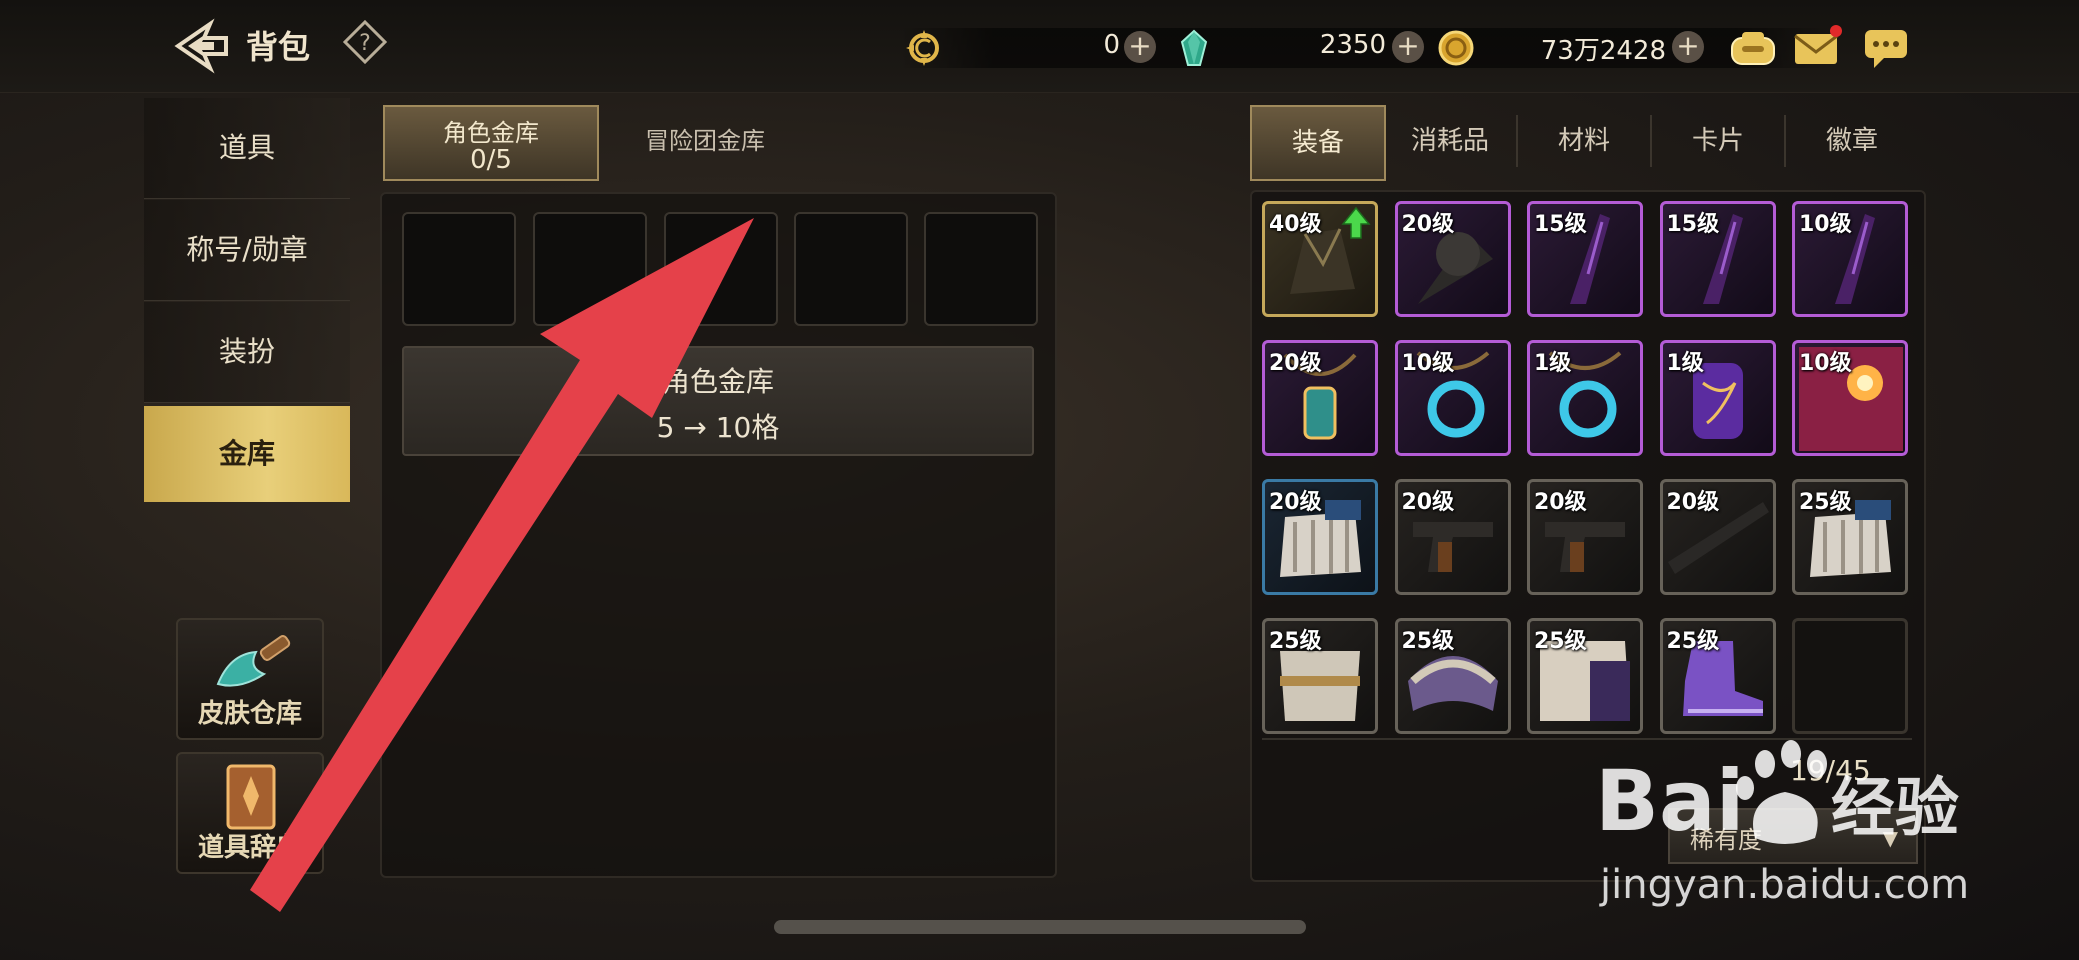 This screenshot has height=960, width=2079. What do you see at coordinates (491, 160) in the screenshot?
I see `tab-character-vault-count: 0/5` at bounding box center [491, 160].